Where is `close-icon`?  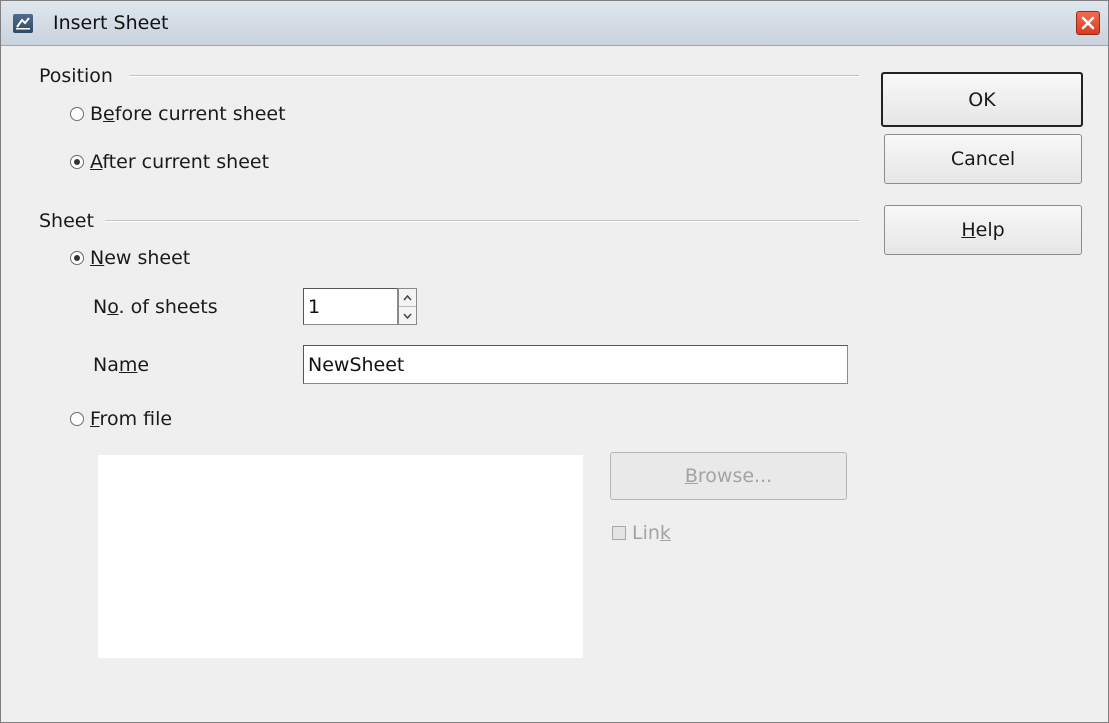
close-icon is located at coordinates (1088, 23).